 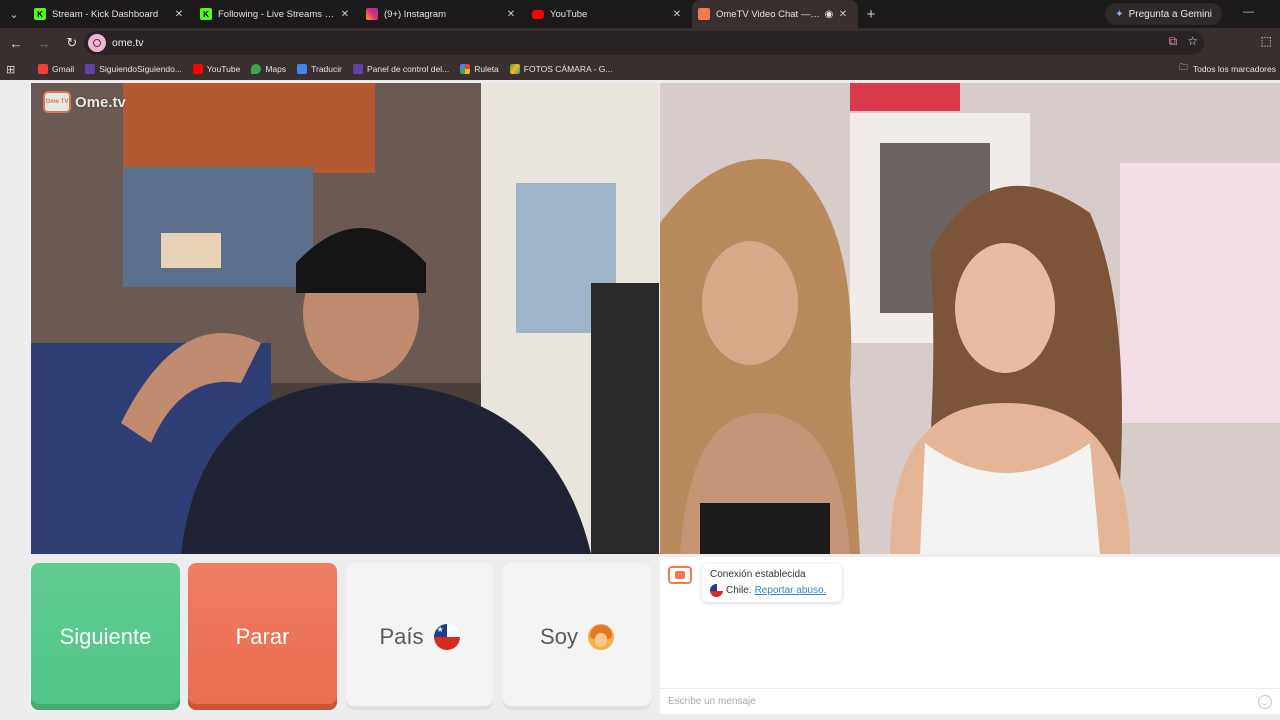 What do you see at coordinates (465, 69) in the screenshot?
I see `roulette-icon` at bounding box center [465, 69].